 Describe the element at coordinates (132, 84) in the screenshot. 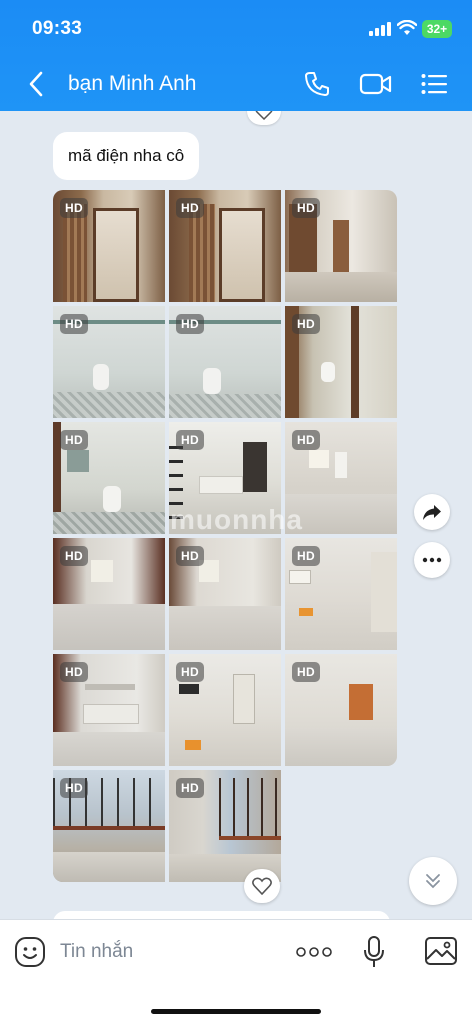

I see `contact-name: bạn Minh Anh` at that location.